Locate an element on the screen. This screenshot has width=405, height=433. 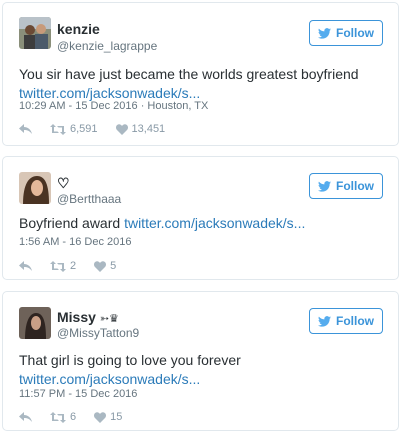
tweet-actions: 6 15 is located at coordinates (79, 417).